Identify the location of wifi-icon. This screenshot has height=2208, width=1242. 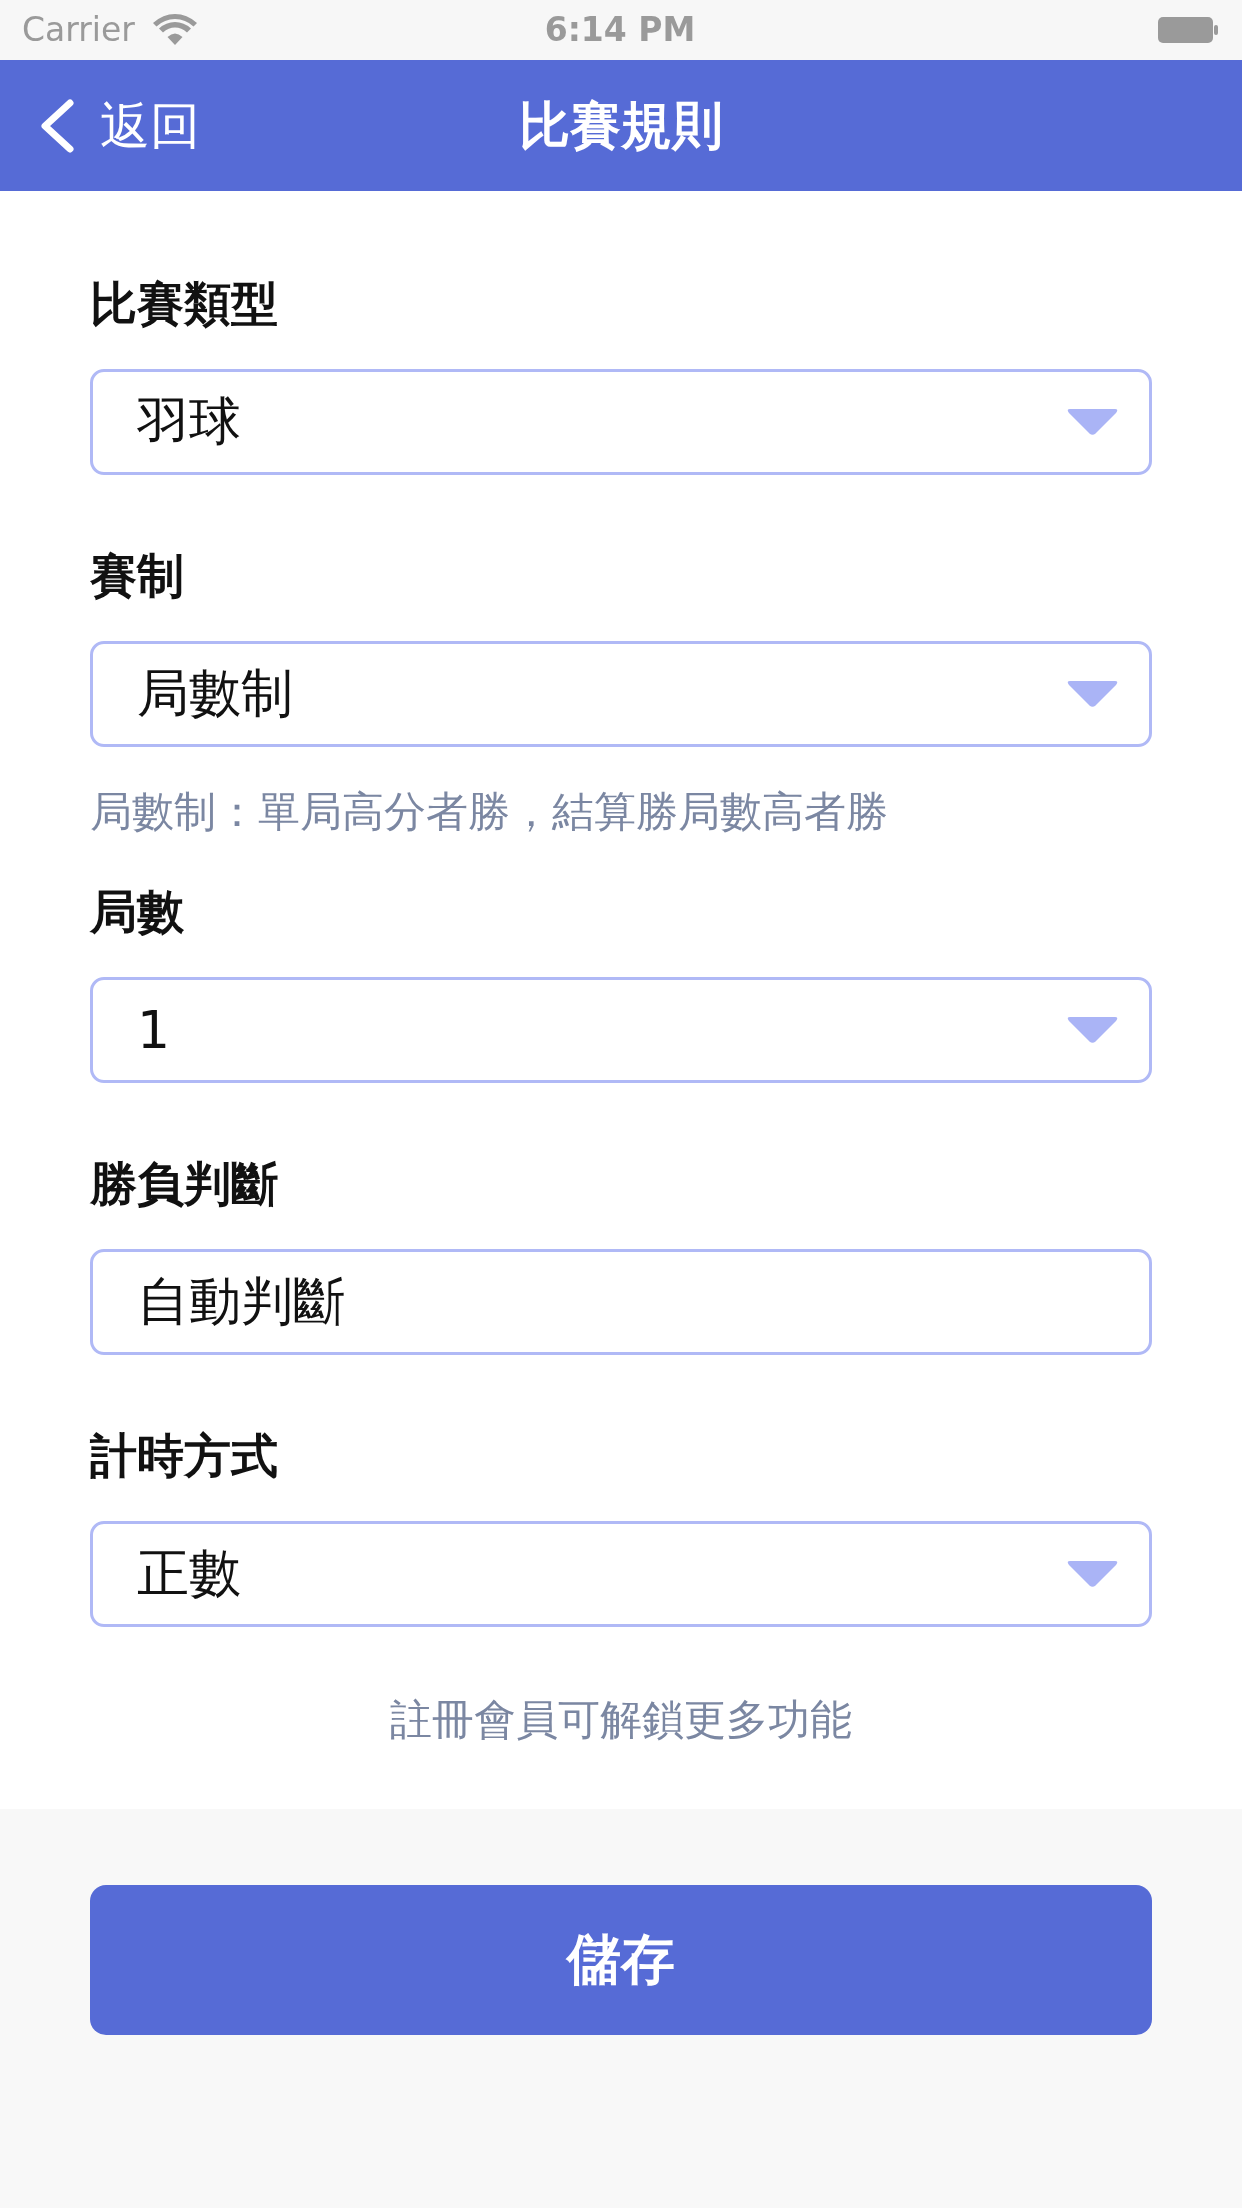
(174, 30).